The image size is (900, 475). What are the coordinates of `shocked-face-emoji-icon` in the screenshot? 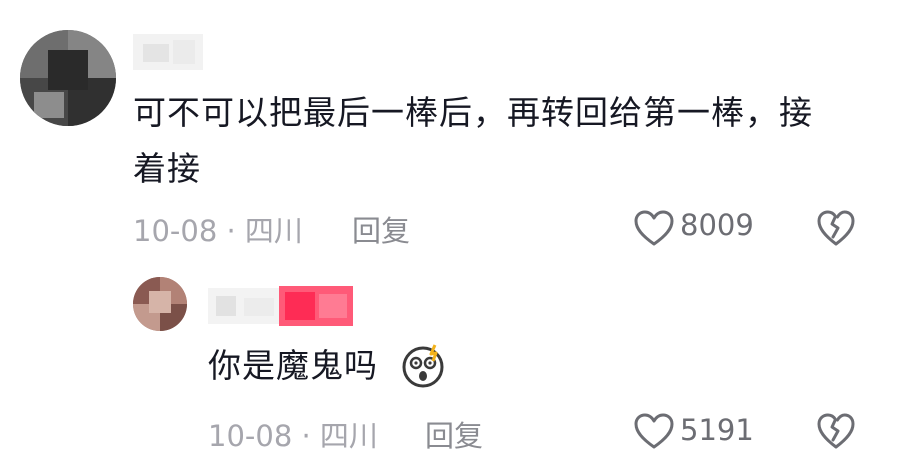 It's located at (423, 366).